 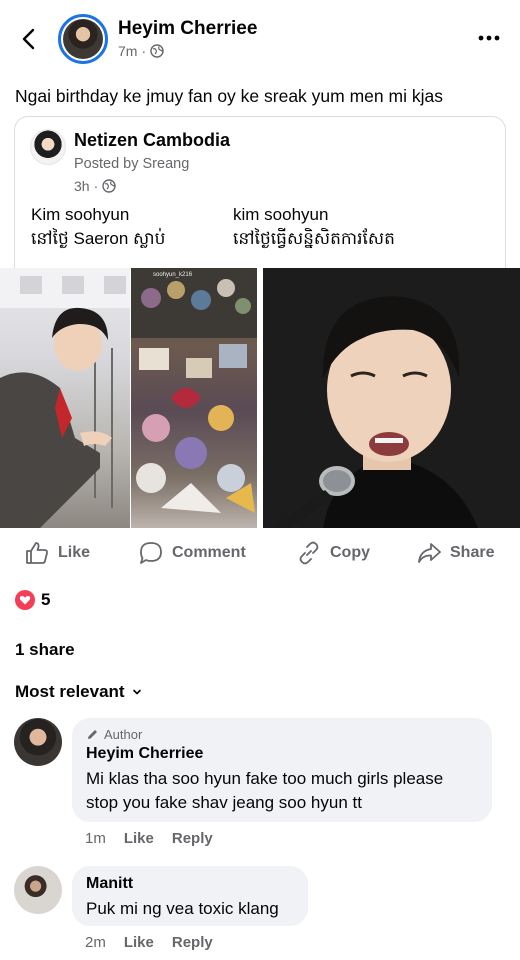 What do you see at coordinates (190, 896) in the screenshot?
I see `comment-bubble: Manitt Puk mi ng vea toxic klang` at bounding box center [190, 896].